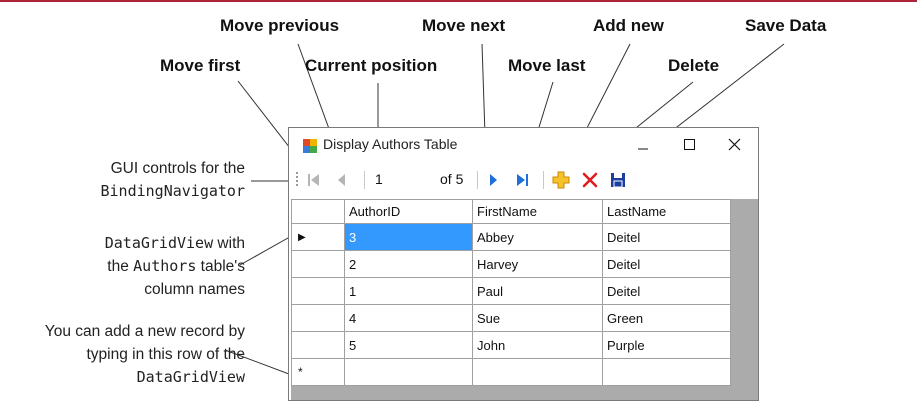  I want to click on grid-cell: Sue, so click(538, 318).